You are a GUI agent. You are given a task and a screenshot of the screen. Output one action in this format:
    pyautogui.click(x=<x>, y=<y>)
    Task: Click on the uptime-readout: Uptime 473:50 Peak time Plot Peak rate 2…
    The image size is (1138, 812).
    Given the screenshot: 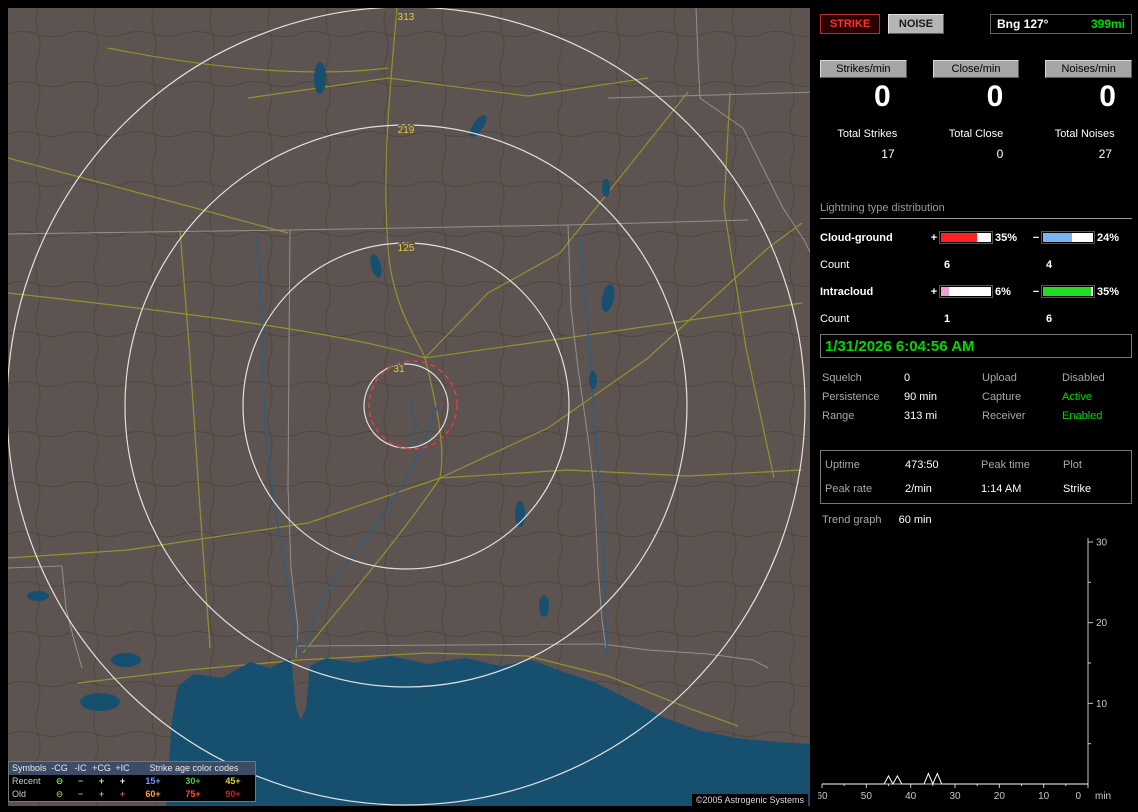 What is the action you would take?
    pyautogui.click(x=976, y=477)
    